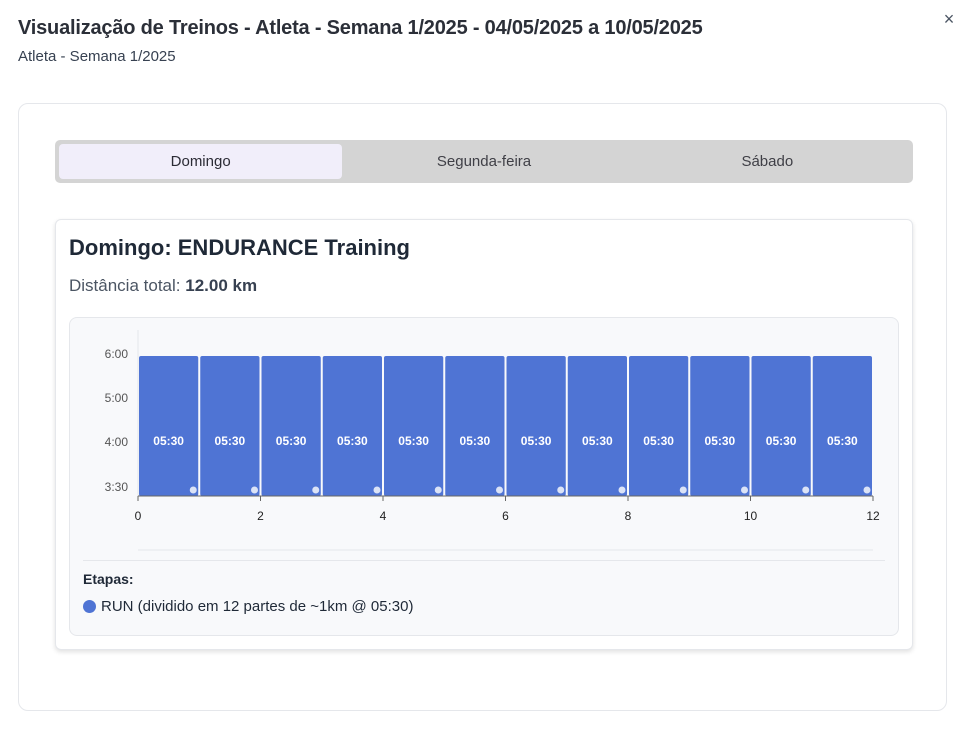  What do you see at coordinates (117, 442) in the screenshot?
I see `y-tick-label: 4:00` at bounding box center [117, 442].